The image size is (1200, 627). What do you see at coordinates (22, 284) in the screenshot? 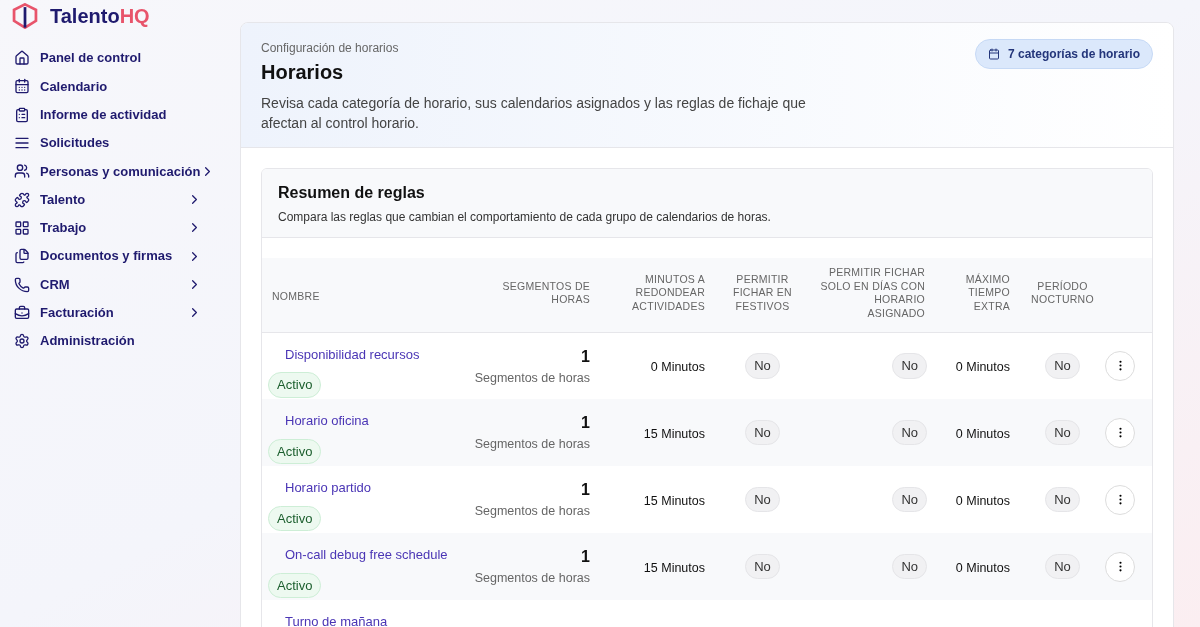
I see `phone-icon` at bounding box center [22, 284].